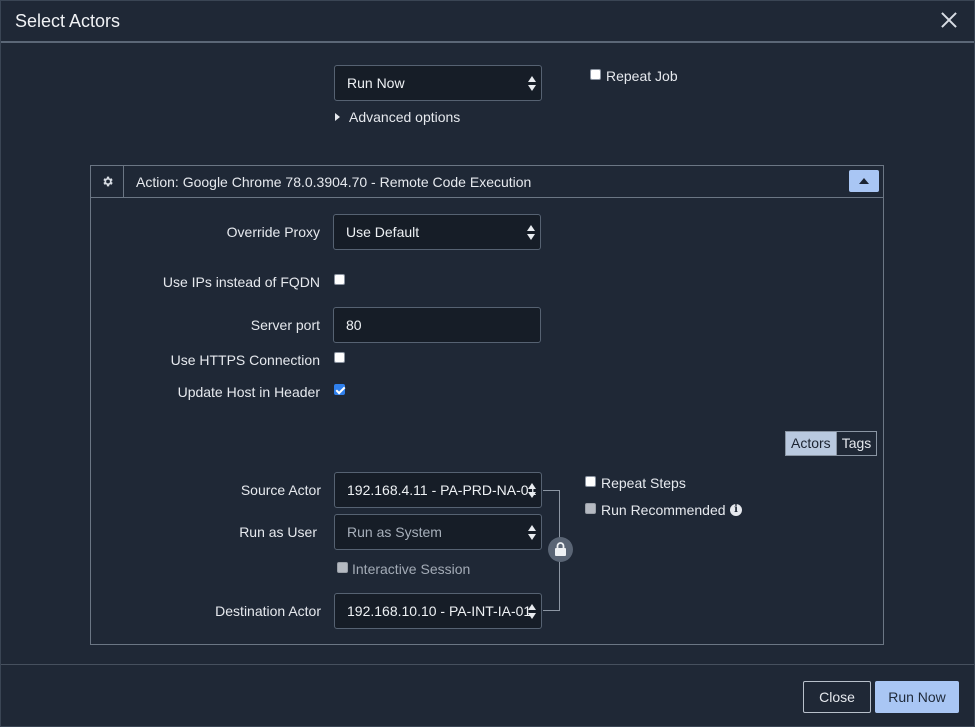 The image size is (975, 727). Describe the element at coordinates (285, 325) in the screenshot. I see `server-port-label: Server port` at that location.